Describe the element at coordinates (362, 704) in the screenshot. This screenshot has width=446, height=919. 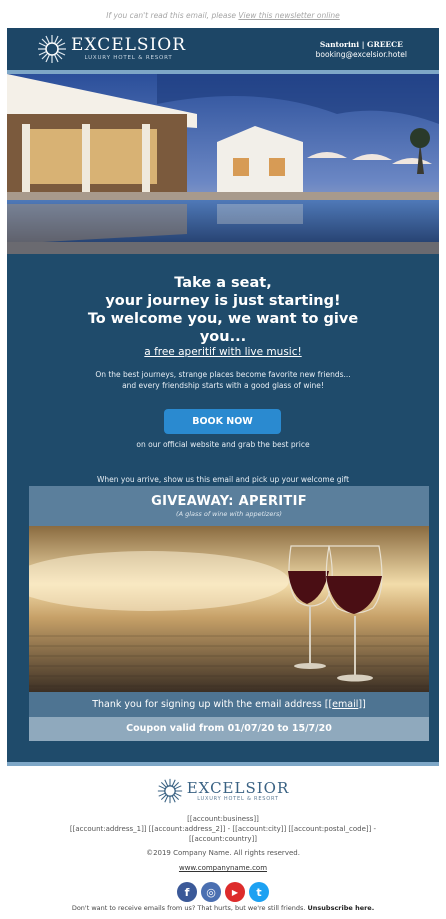
I see `thanks-end: ]]` at that location.